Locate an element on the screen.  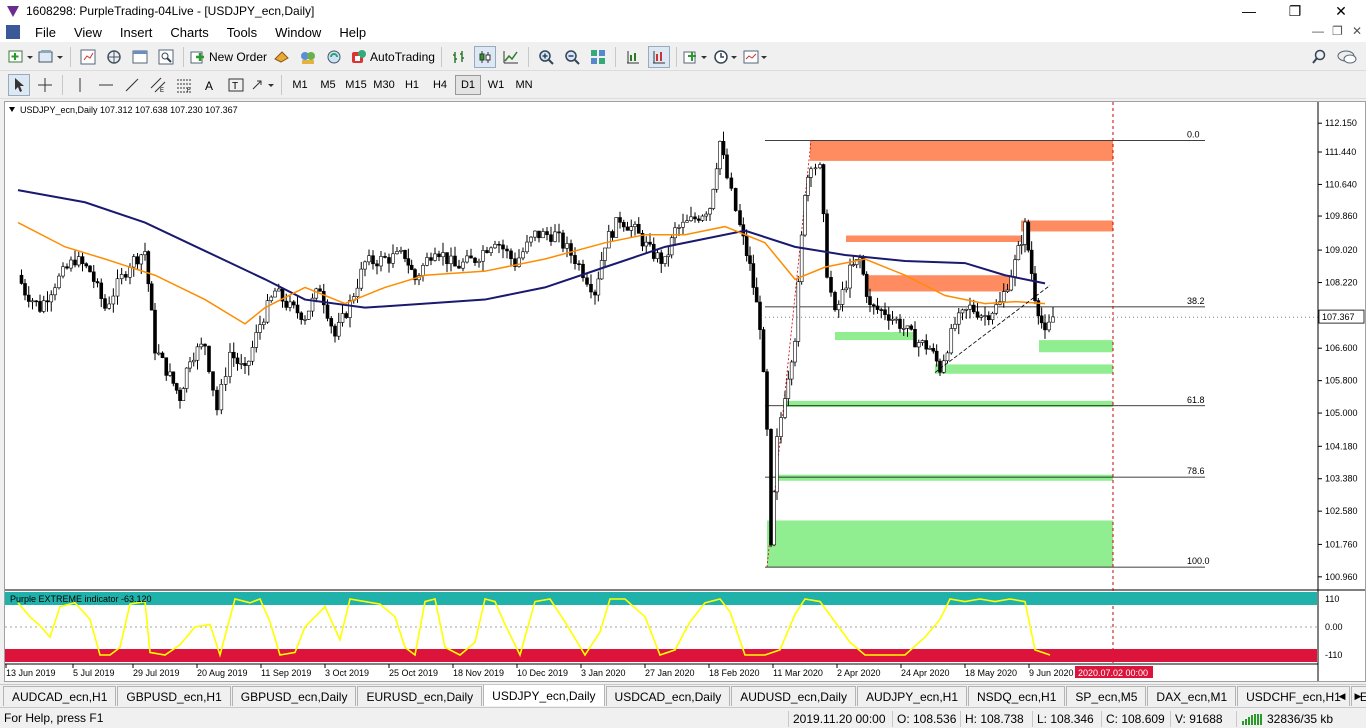
tile-windows-button is located at coordinates (598, 57).